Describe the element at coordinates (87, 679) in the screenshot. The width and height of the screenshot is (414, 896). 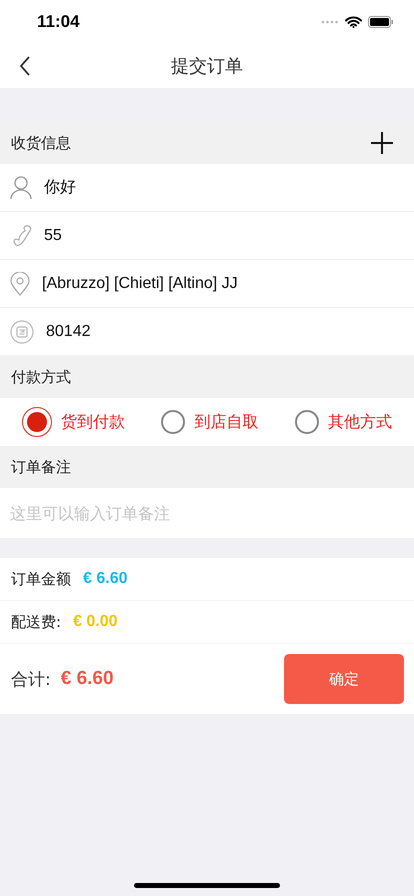
I see `total-amount: € 6.60` at that location.